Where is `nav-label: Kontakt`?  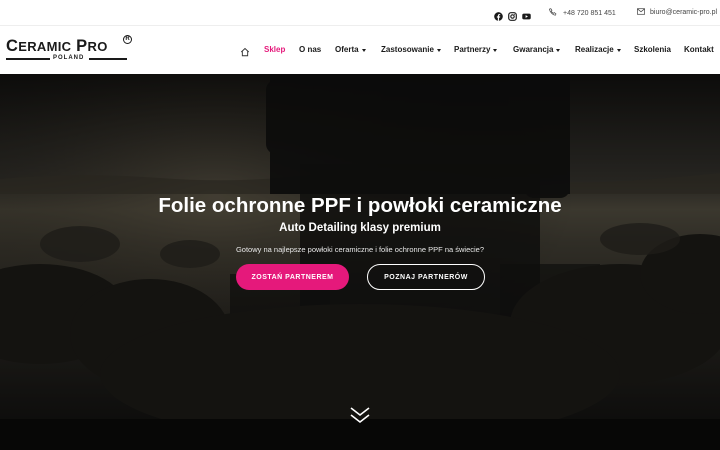
nav-label: Kontakt is located at coordinates (699, 49).